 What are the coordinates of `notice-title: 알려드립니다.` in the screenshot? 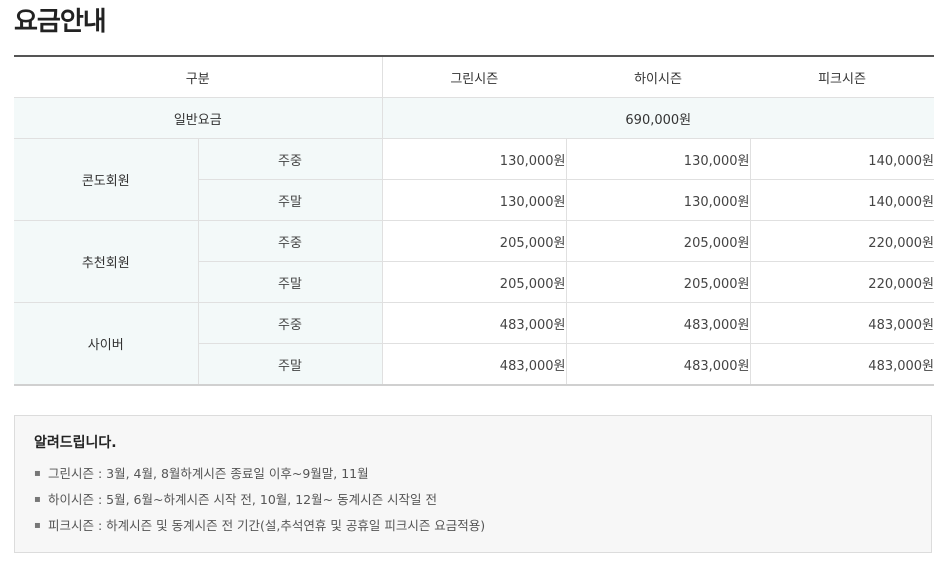 It's located at (75, 443).